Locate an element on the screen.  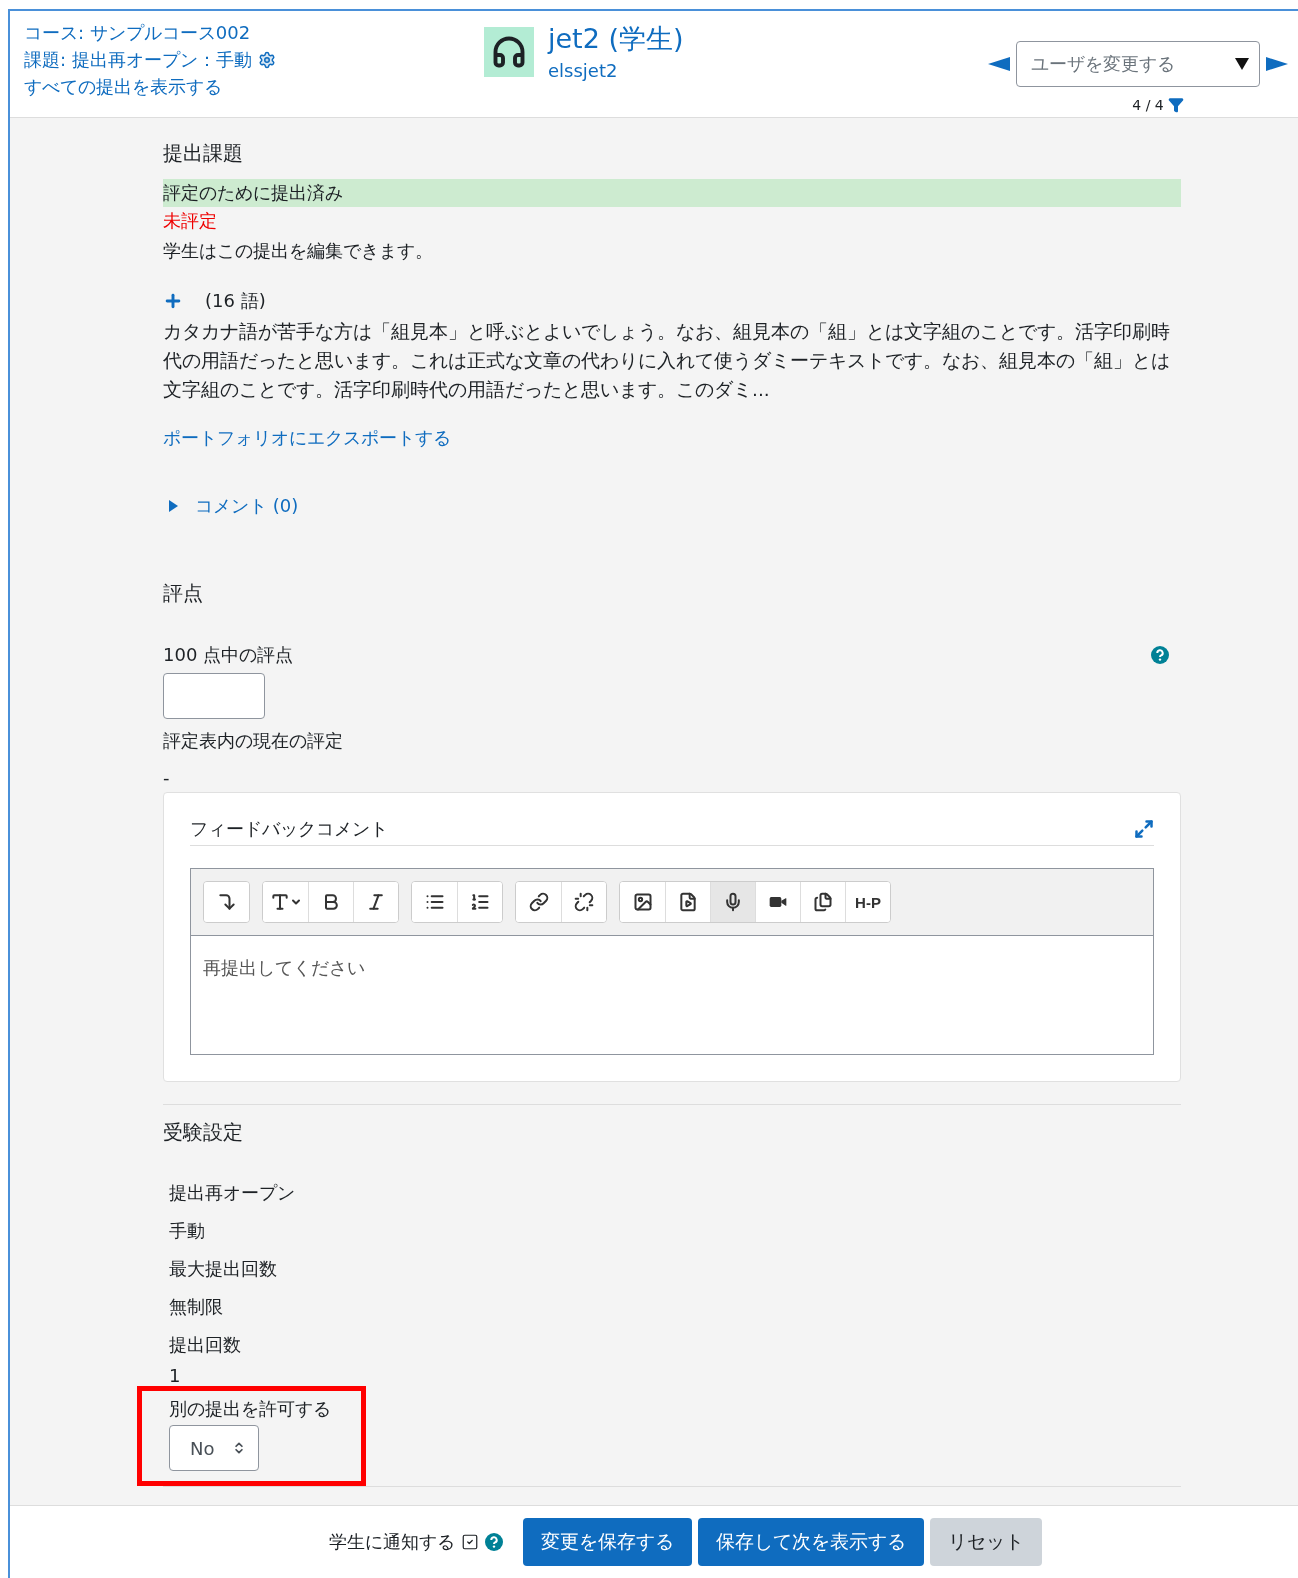
italic-icon is located at coordinates (376, 902).